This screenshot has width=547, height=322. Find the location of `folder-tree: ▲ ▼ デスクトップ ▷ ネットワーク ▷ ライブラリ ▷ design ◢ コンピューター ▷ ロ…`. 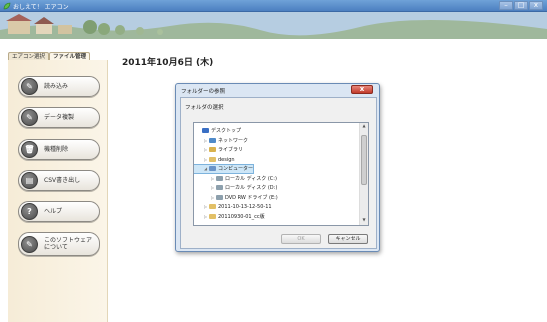

folder-tree: ▲ ▼ デスクトップ ▷ ネットワーク ▷ ライブラリ ▷ design ◢ コンピューター ▷ ロ… is located at coordinates (281, 174).